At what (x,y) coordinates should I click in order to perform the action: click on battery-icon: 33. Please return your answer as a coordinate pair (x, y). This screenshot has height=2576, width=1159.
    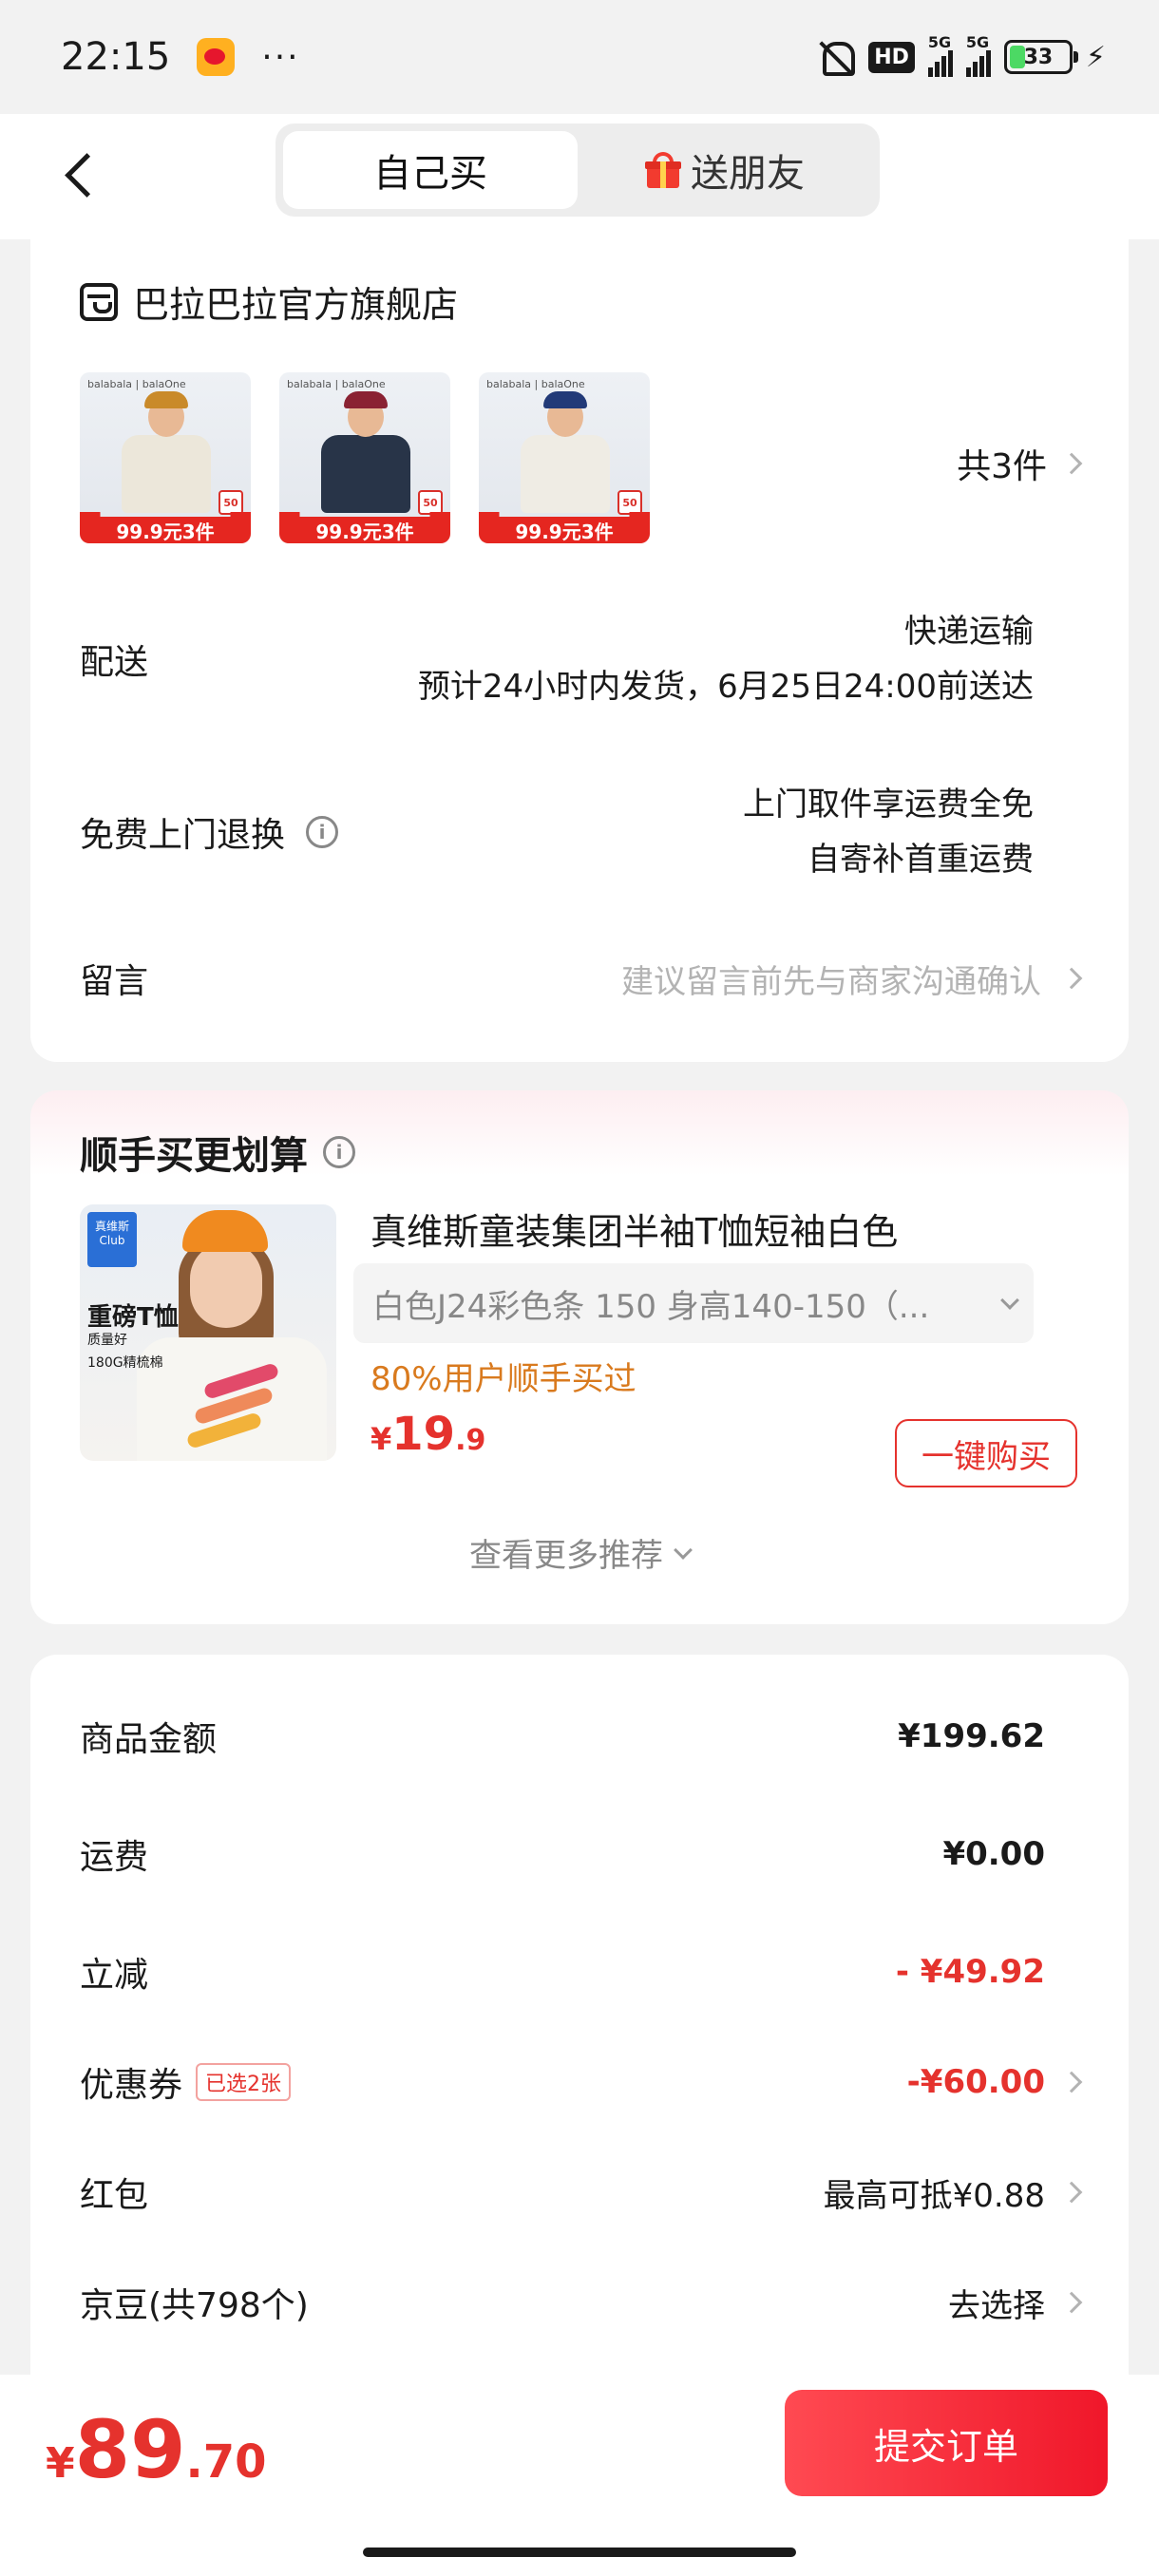
    Looking at the image, I should click on (1040, 57).